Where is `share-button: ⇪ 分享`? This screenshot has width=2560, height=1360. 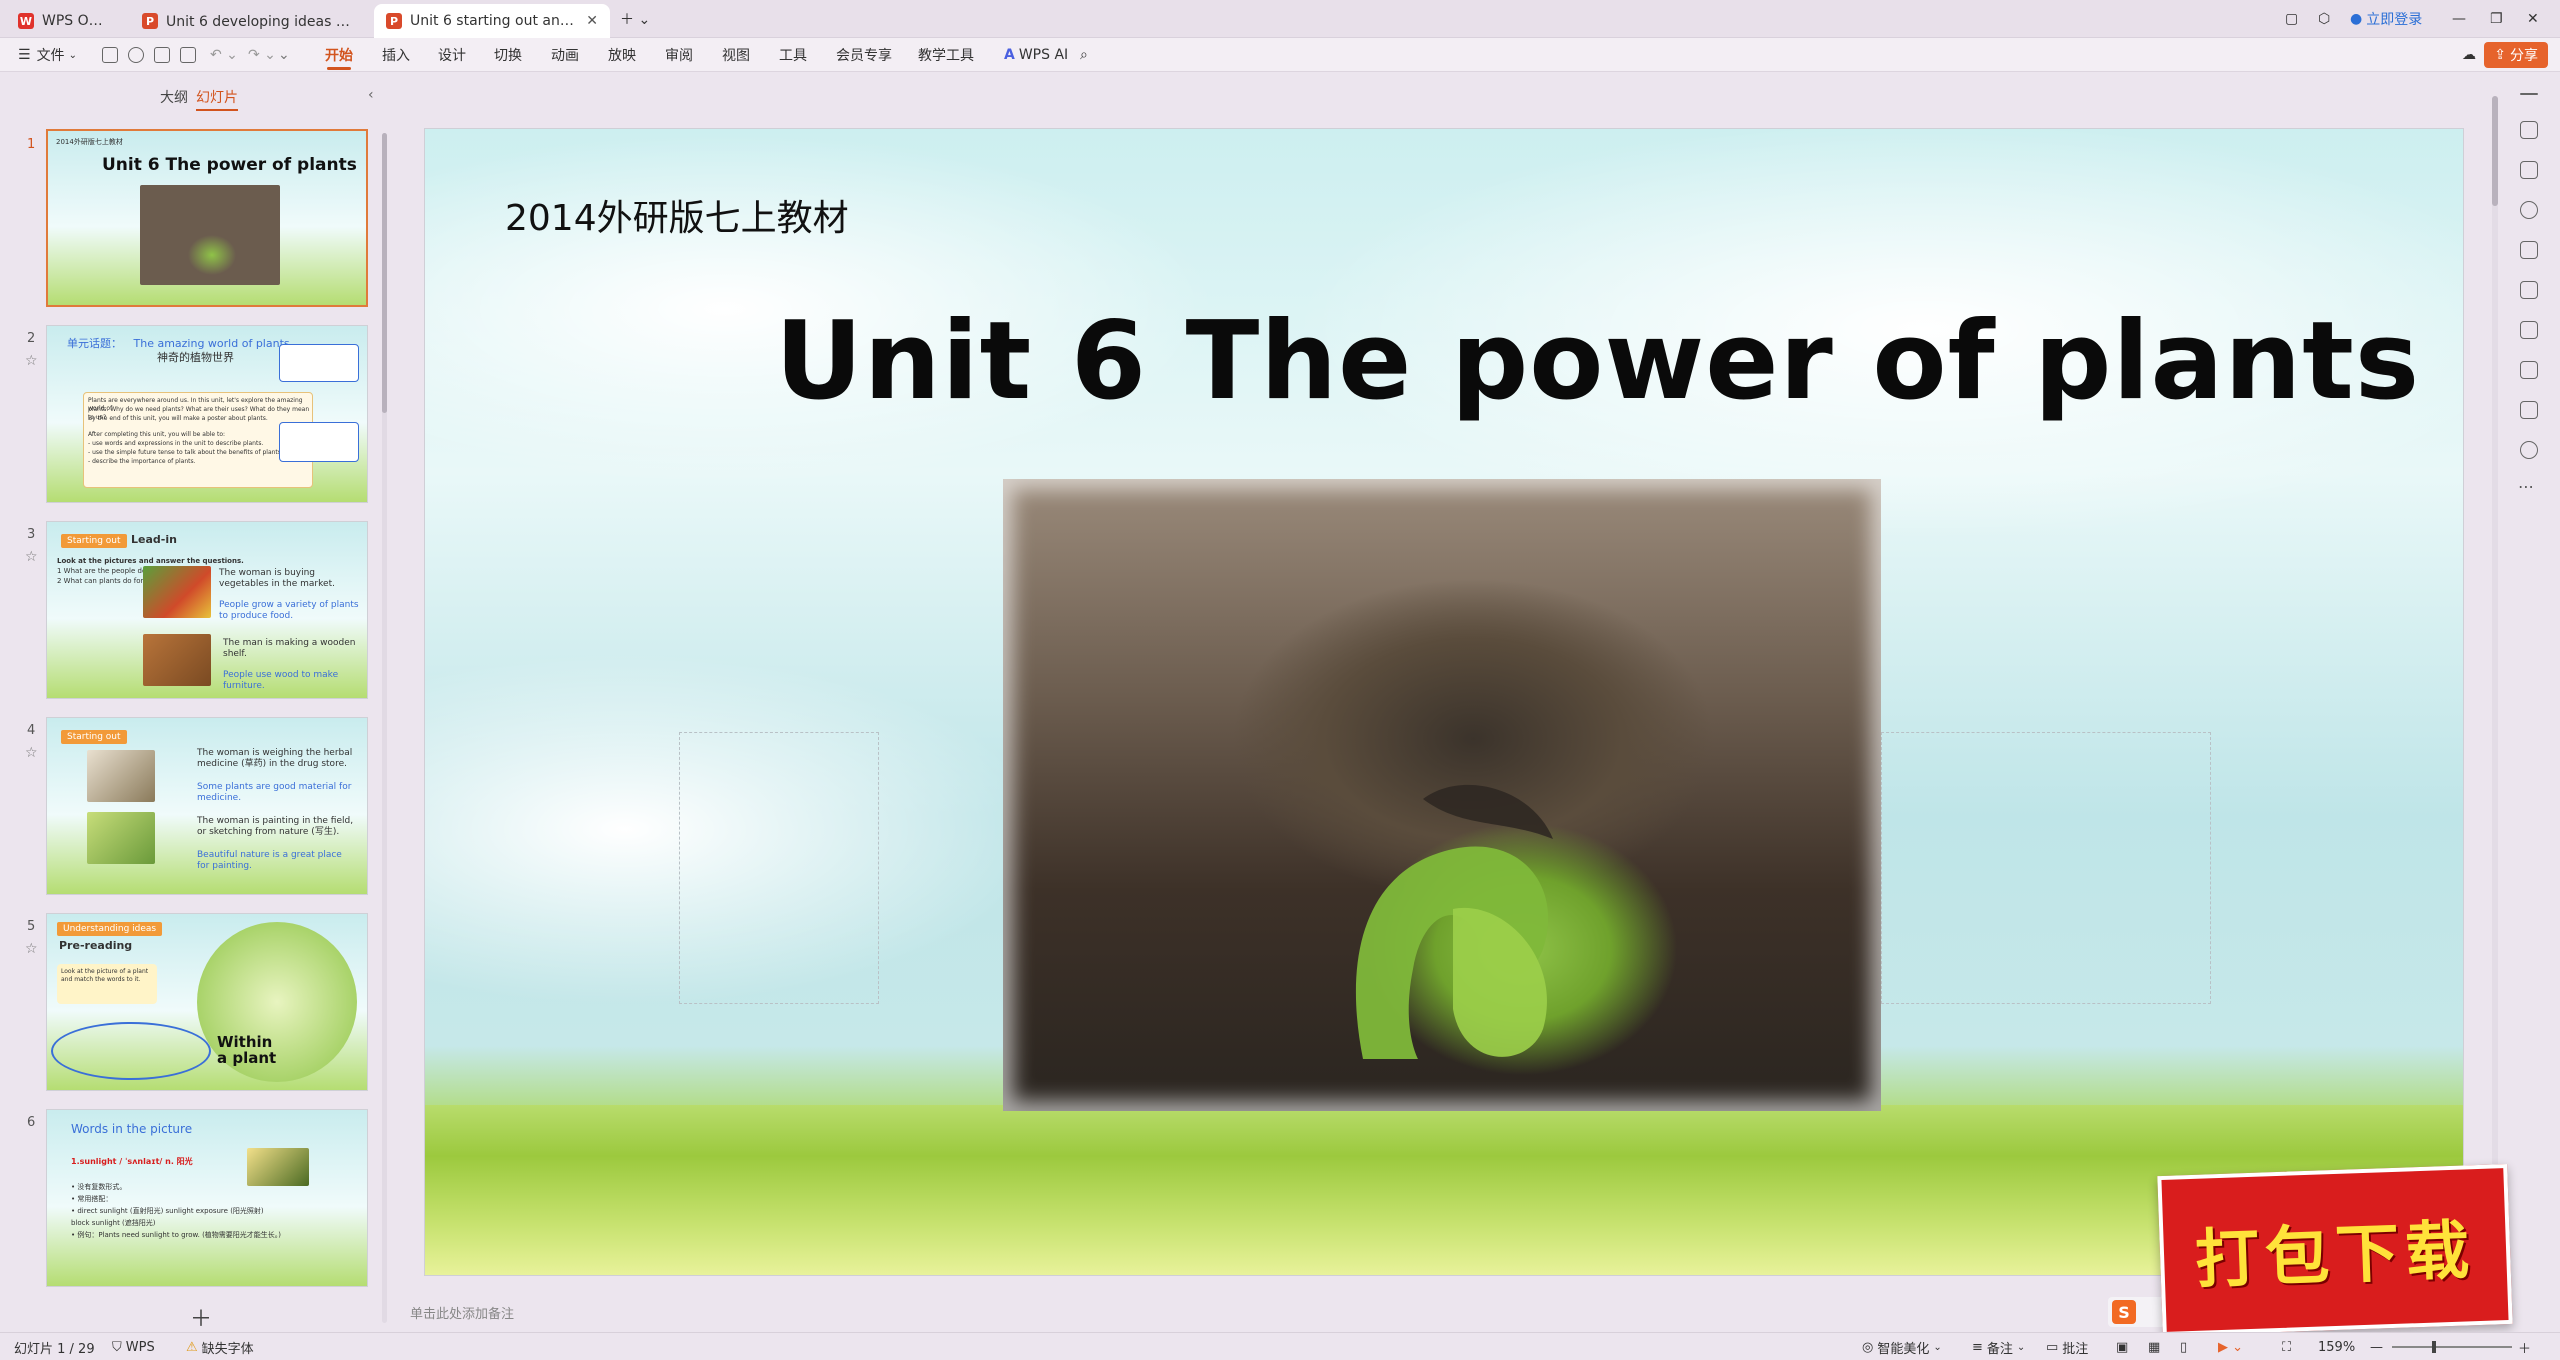
share-button: ⇪ 分享 is located at coordinates (2516, 55).